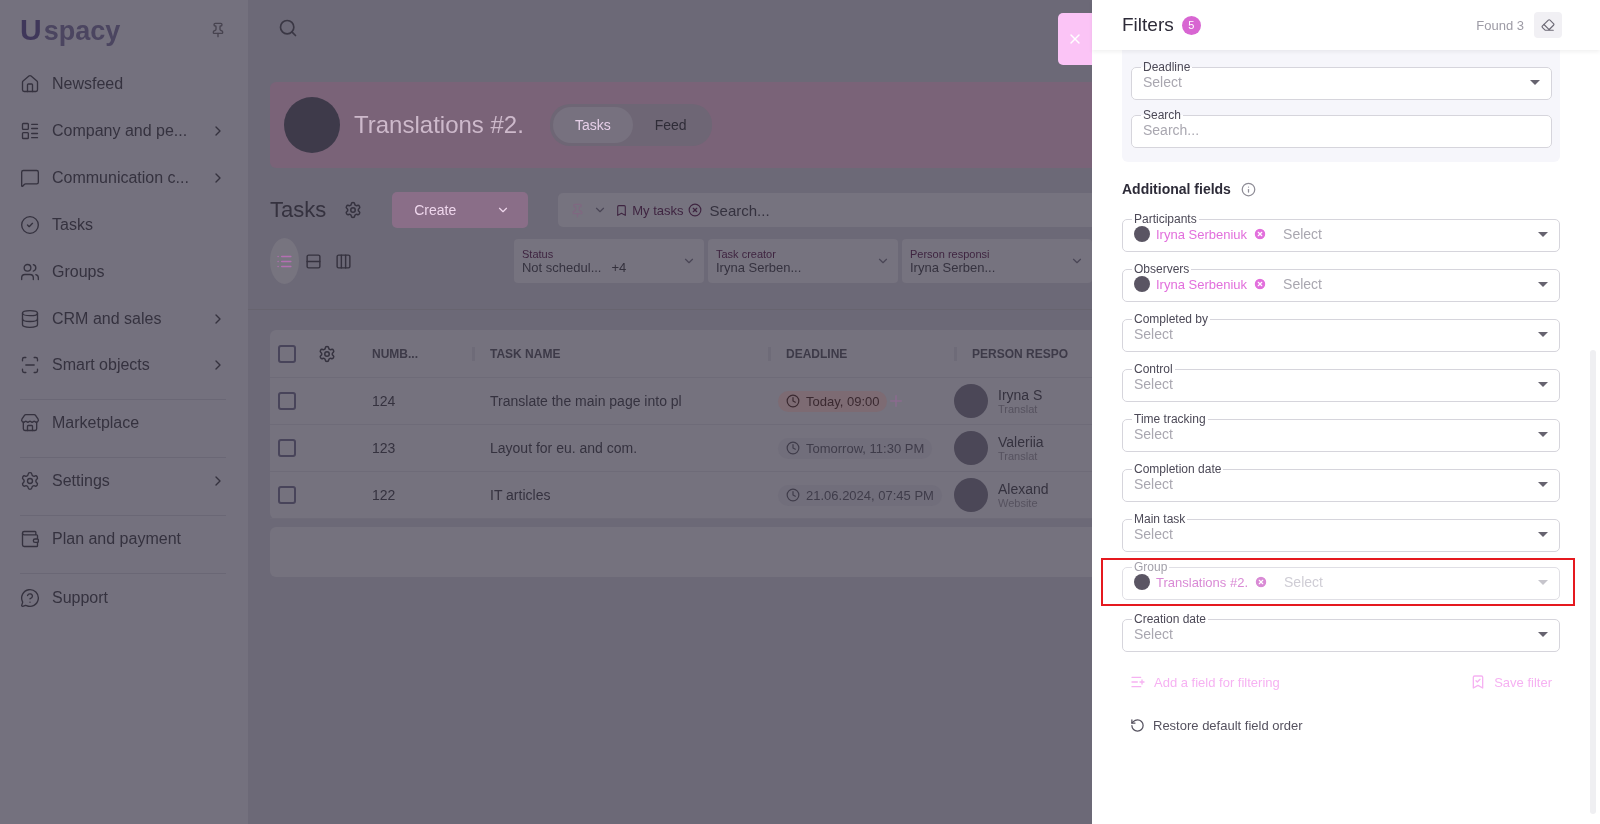  What do you see at coordinates (123, 318) in the screenshot?
I see `nav-item: CRM and sales` at bounding box center [123, 318].